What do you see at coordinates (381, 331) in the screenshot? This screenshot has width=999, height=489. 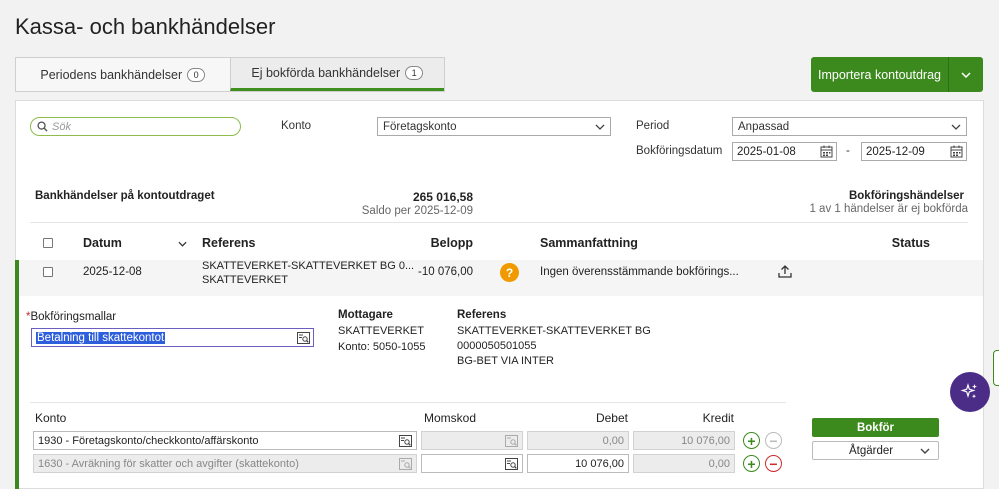 I see `recipient-name: SKATTEVERKET` at bounding box center [381, 331].